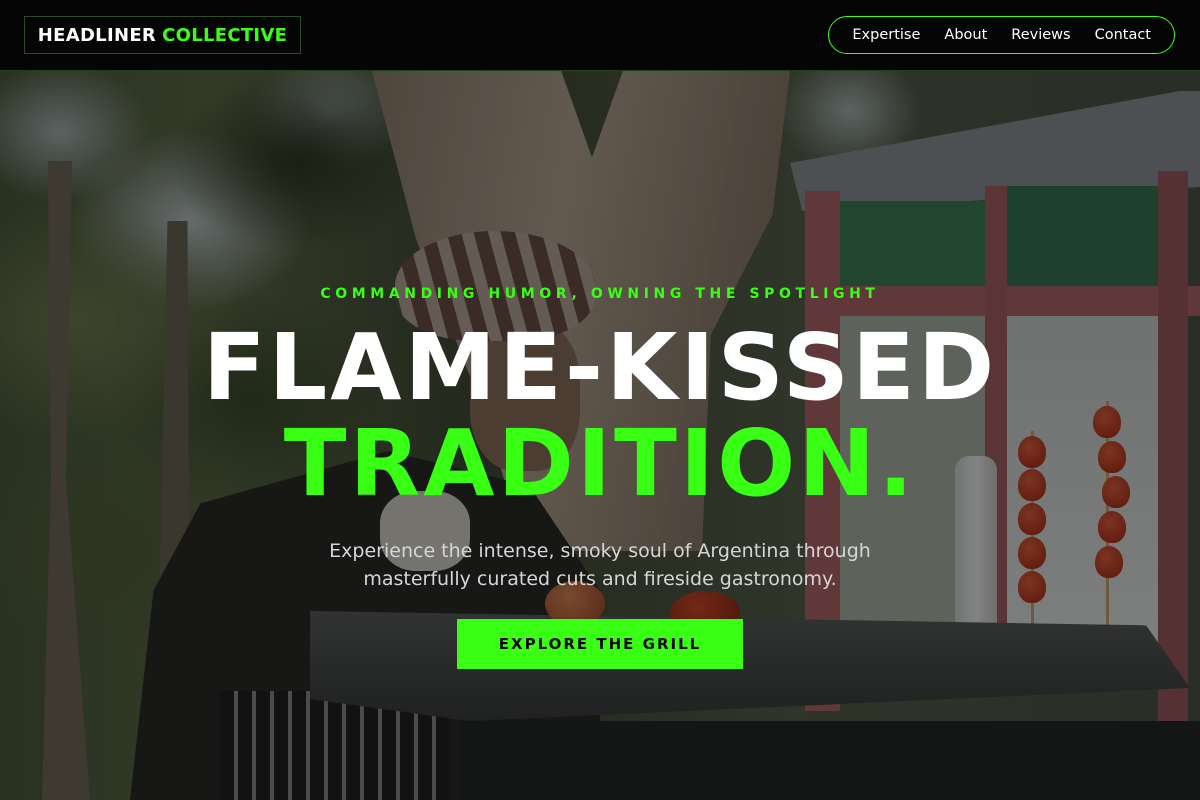  What do you see at coordinates (1040, 35) in the screenshot?
I see `nav-link-reviews: Reviews` at bounding box center [1040, 35].